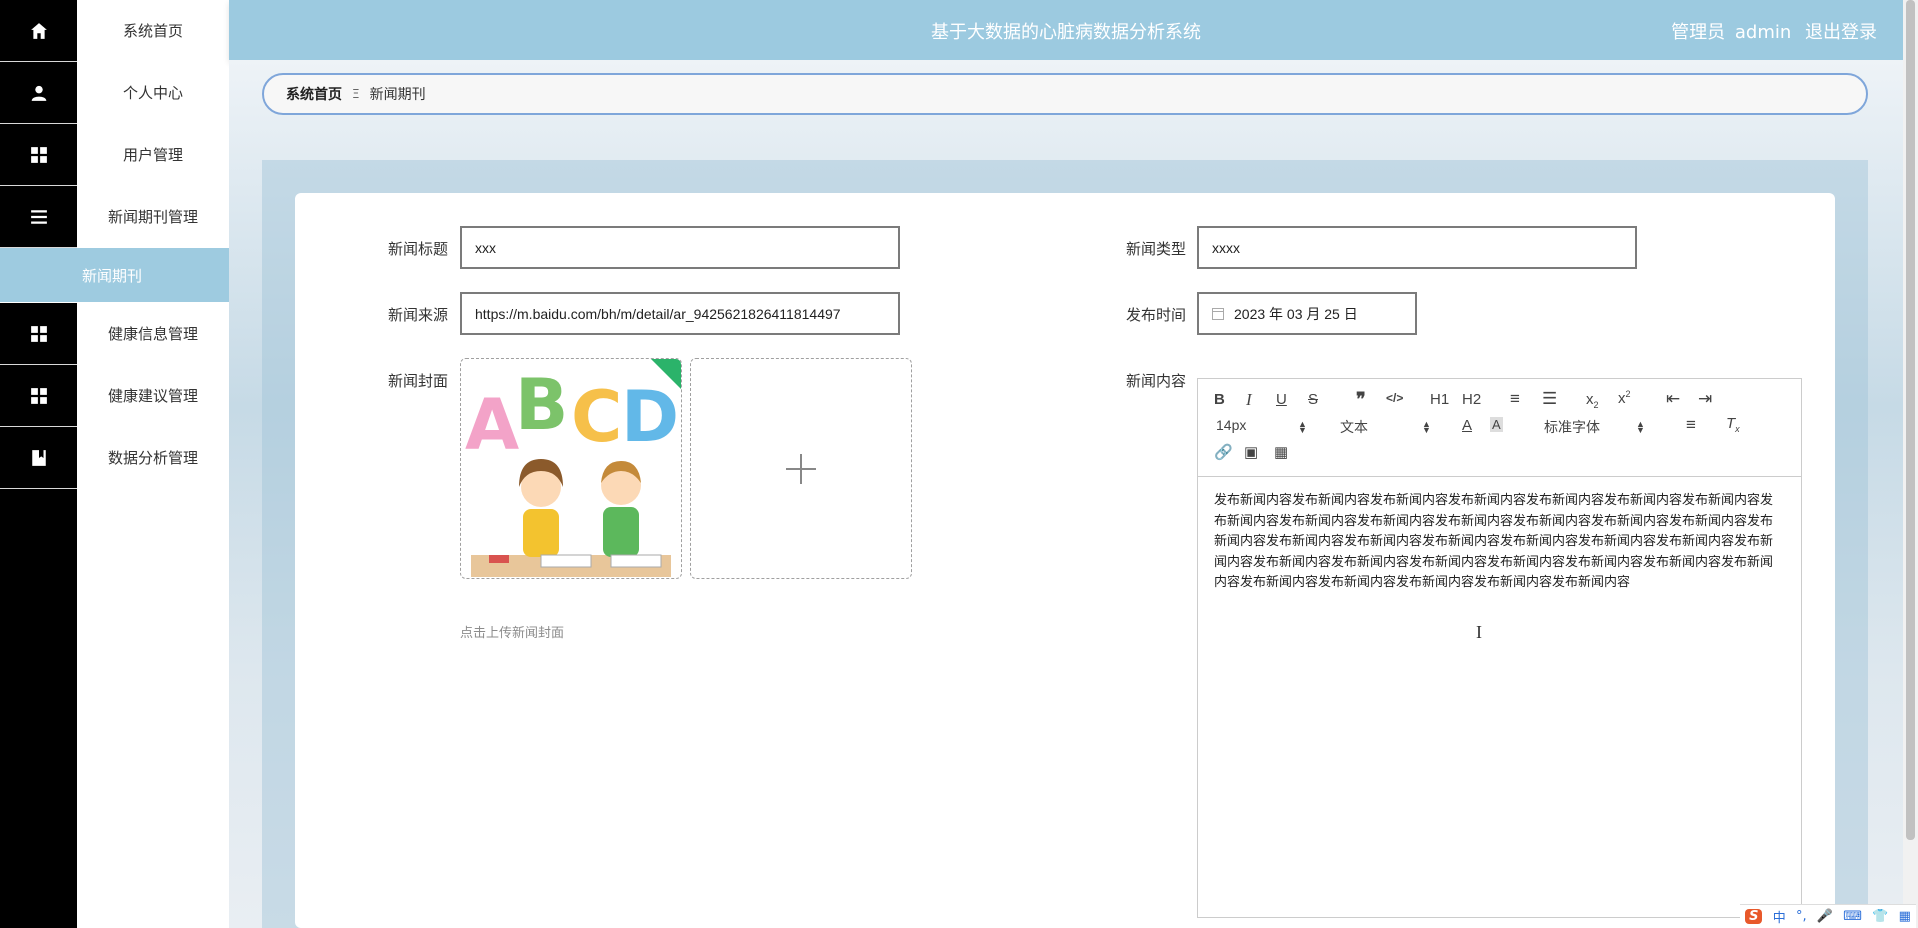 The width and height of the screenshot is (1918, 928). I want to click on sidebar-item-label: 新闻期刊管理, so click(152, 217).